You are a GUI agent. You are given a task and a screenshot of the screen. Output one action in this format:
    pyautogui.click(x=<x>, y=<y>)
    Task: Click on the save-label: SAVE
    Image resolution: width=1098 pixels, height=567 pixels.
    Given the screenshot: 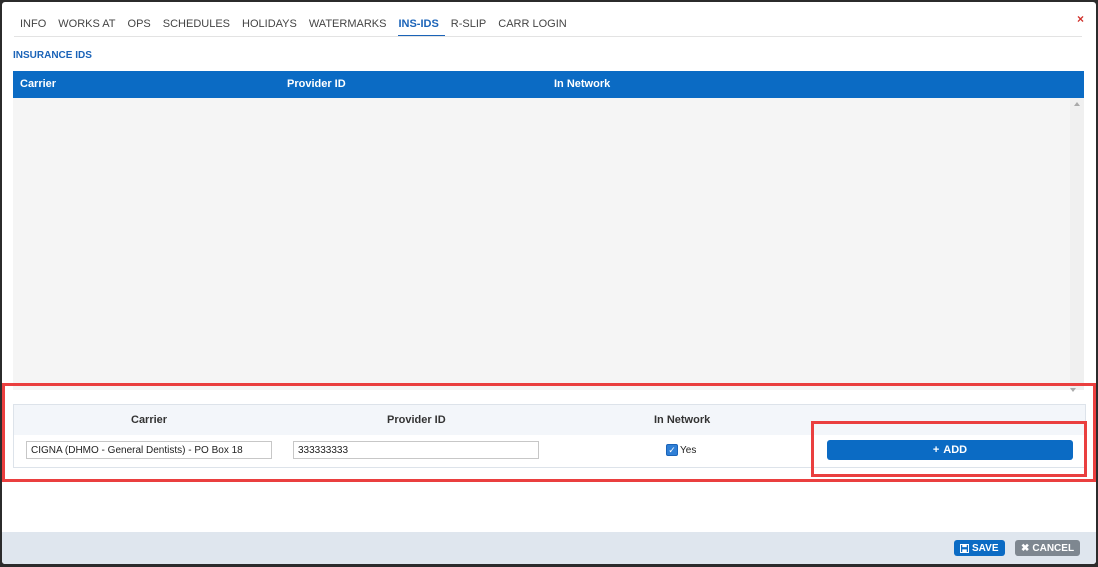 What is the action you would take?
    pyautogui.click(x=985, y=548)
    